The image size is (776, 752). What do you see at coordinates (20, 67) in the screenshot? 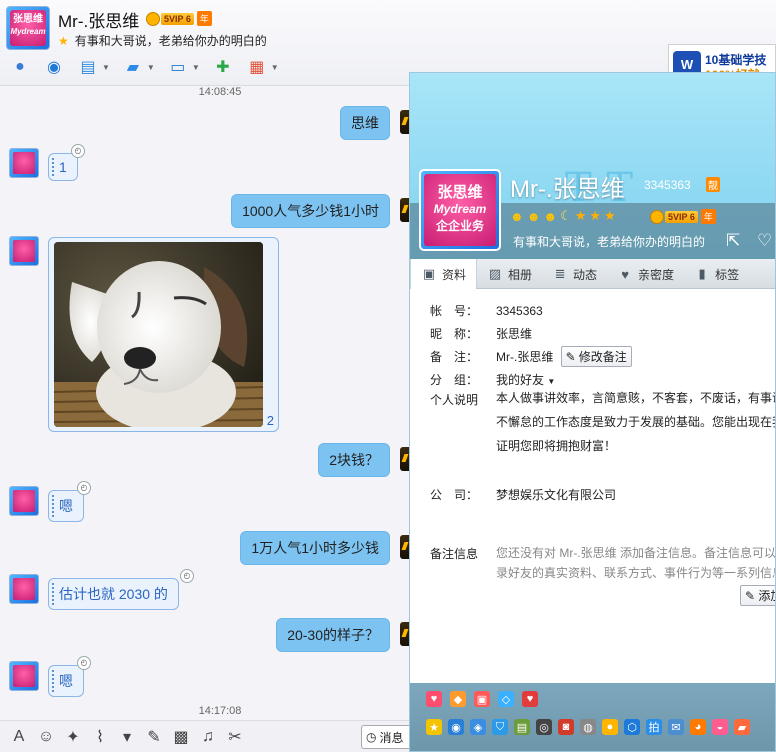
I see `voice-call-button: ●` at bounding box center [20, 67].